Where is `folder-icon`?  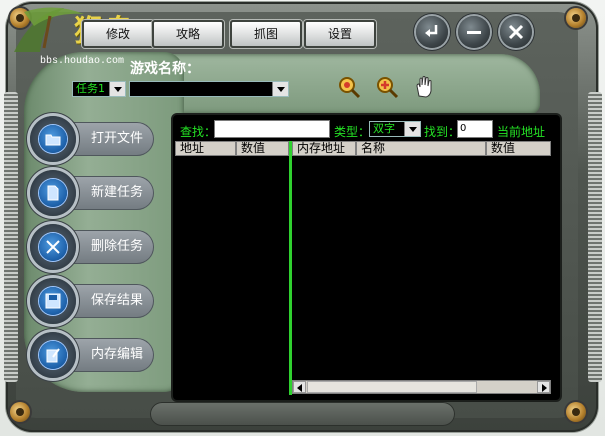 folder-icon is located at coordinates (53, 139).